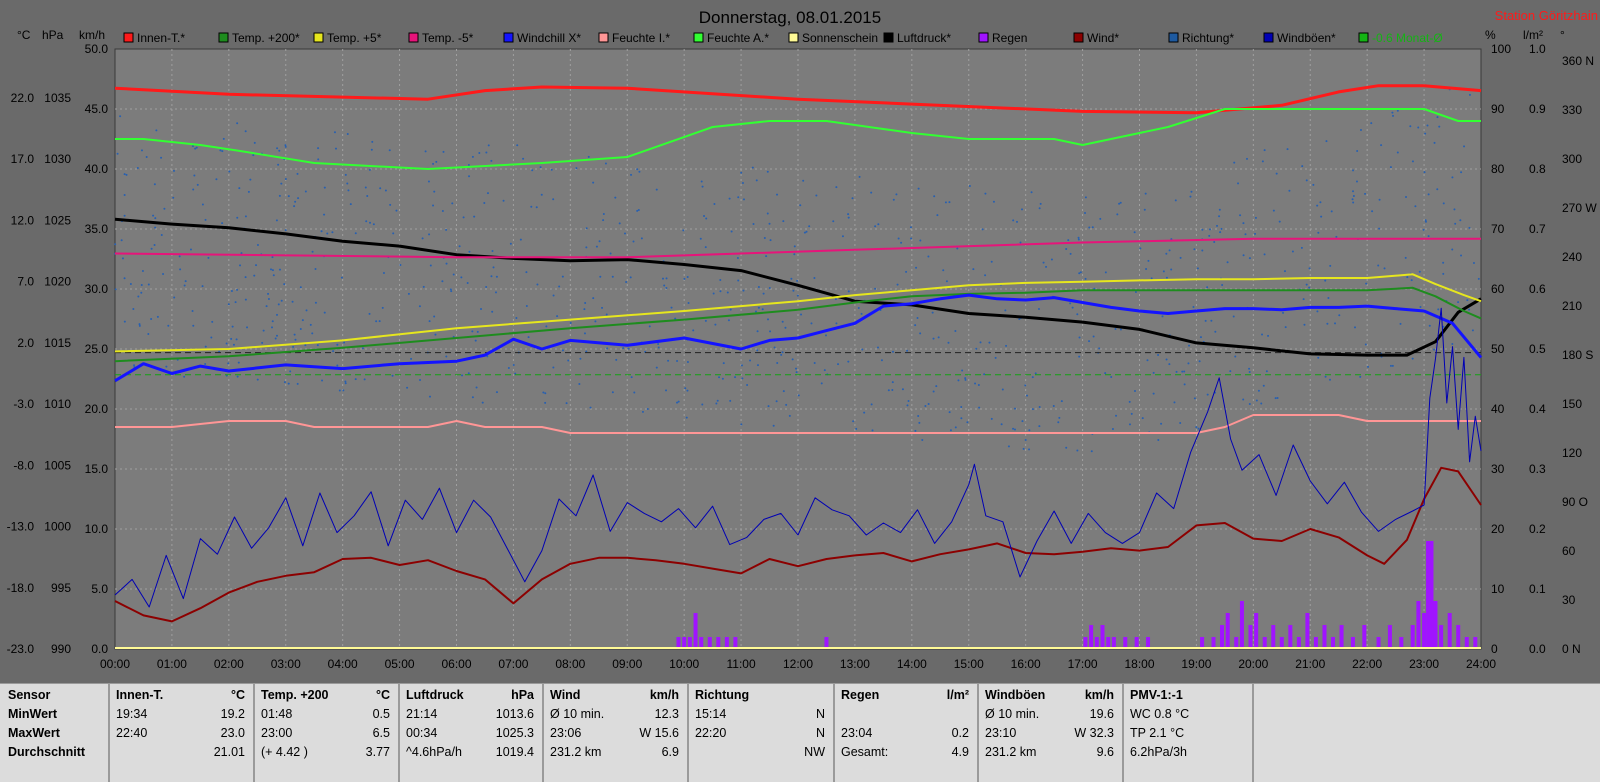 The width and height of the screenshot is (1600, 782). What do you see at coordinates (435, 695) in the screenshot?
I see `stats-column-title: Luftdruck` at bounding box center [435, 695].